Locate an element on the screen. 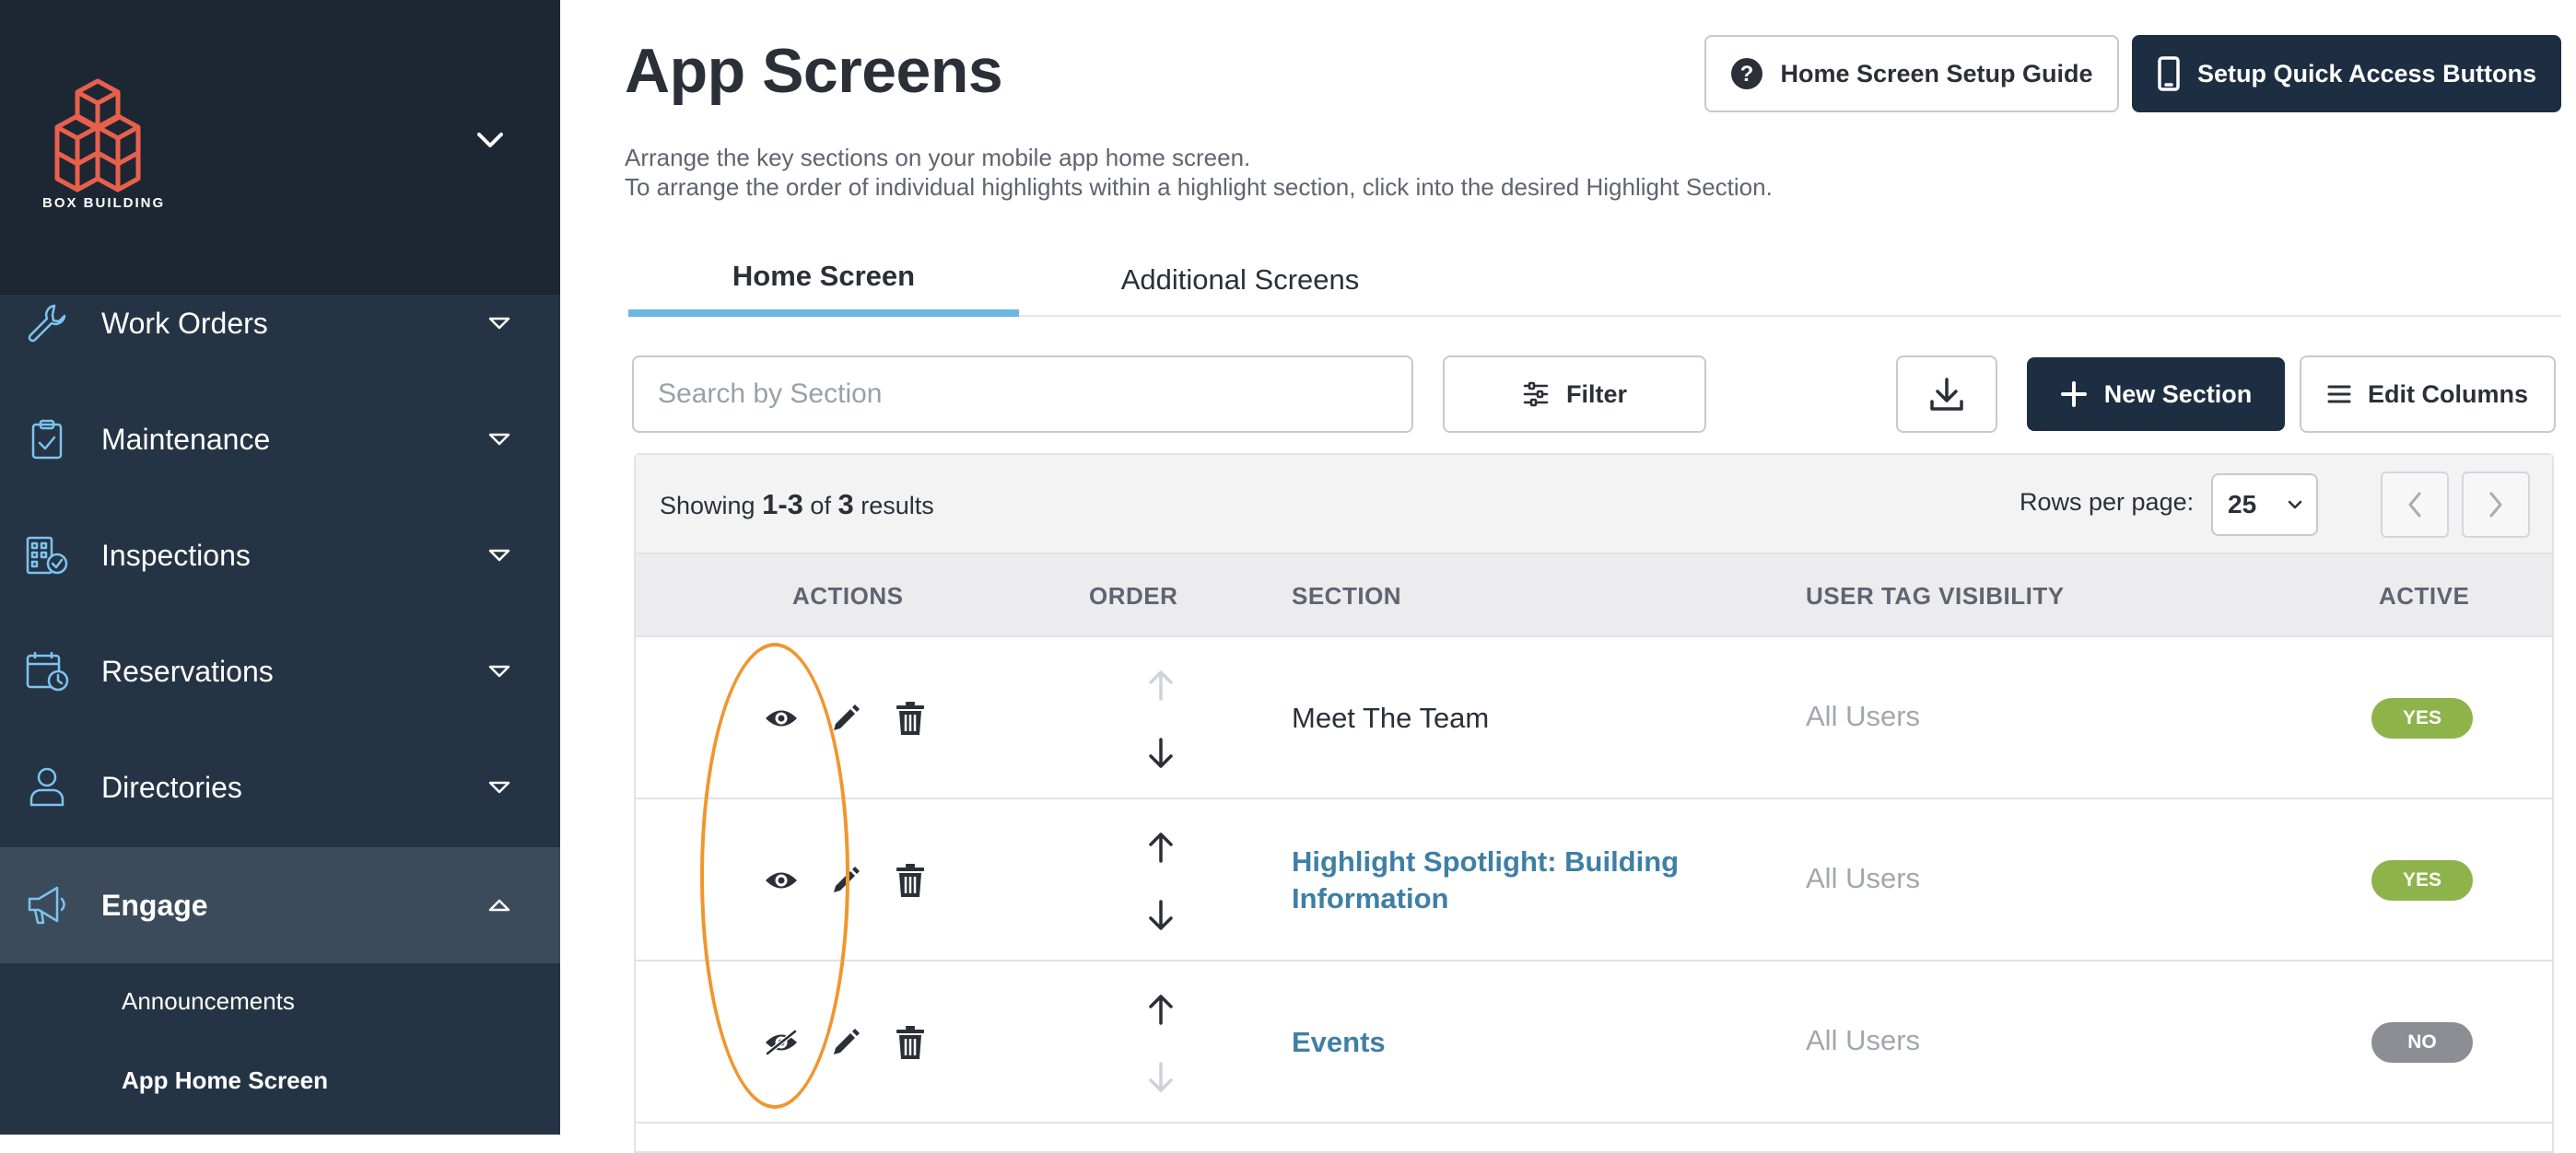  column-header-visibility: USER TAG VISIBILITY is located at coordinates (1935, 596).